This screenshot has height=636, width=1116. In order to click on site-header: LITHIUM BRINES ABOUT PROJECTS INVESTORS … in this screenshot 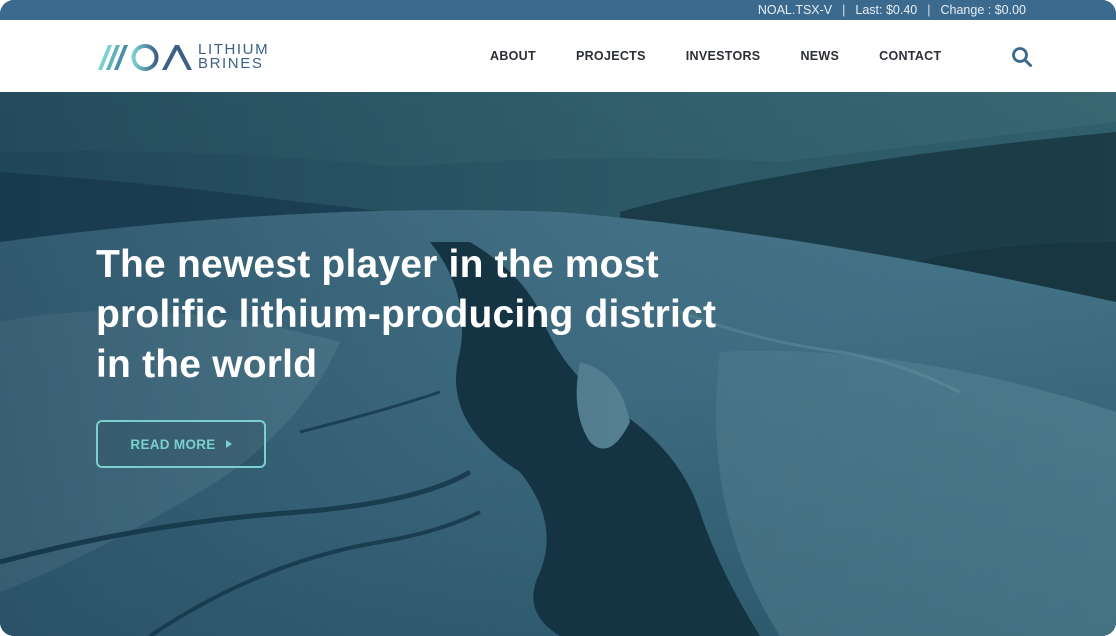, I will do `click(558, 56)`.